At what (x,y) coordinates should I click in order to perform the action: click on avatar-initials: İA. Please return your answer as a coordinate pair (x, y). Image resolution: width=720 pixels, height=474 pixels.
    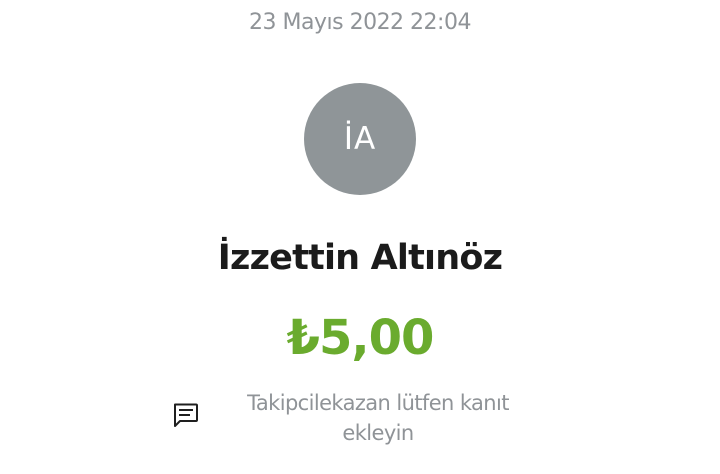
    Looking at the image, I should click on (360, 139).